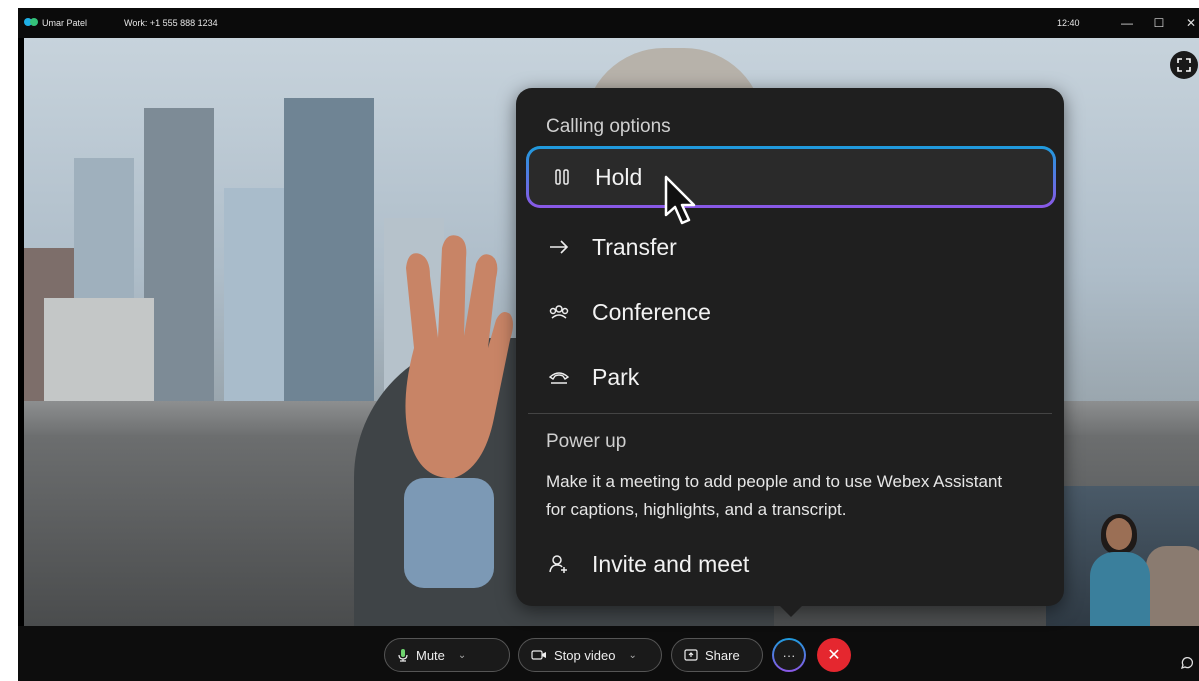  What do you see at coordinates (559, 378) in the screenshot?
I see `phone-park-icon` at bounding box center [559, 378].